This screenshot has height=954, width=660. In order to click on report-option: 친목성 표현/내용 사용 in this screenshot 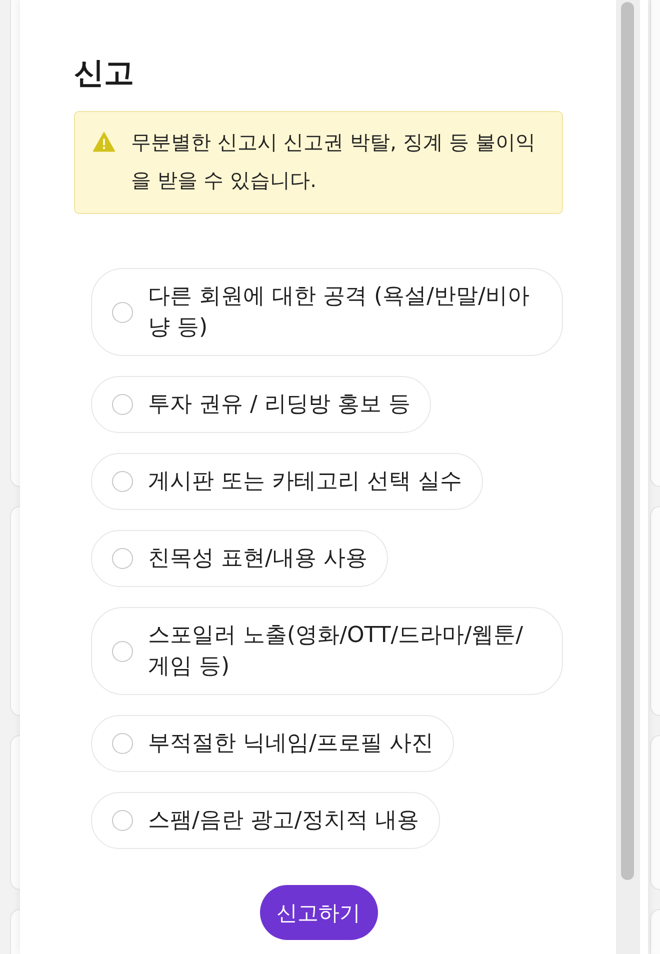, I will do `click(239, 558)`.